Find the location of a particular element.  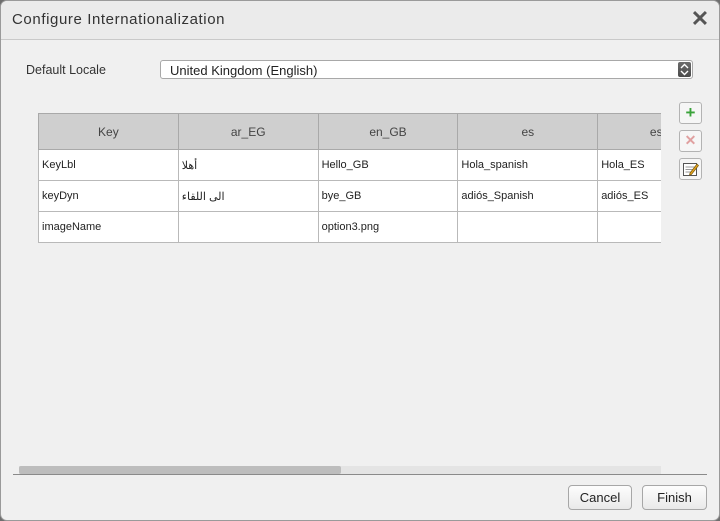

column-header: Key is located at coordinates (108, 131).